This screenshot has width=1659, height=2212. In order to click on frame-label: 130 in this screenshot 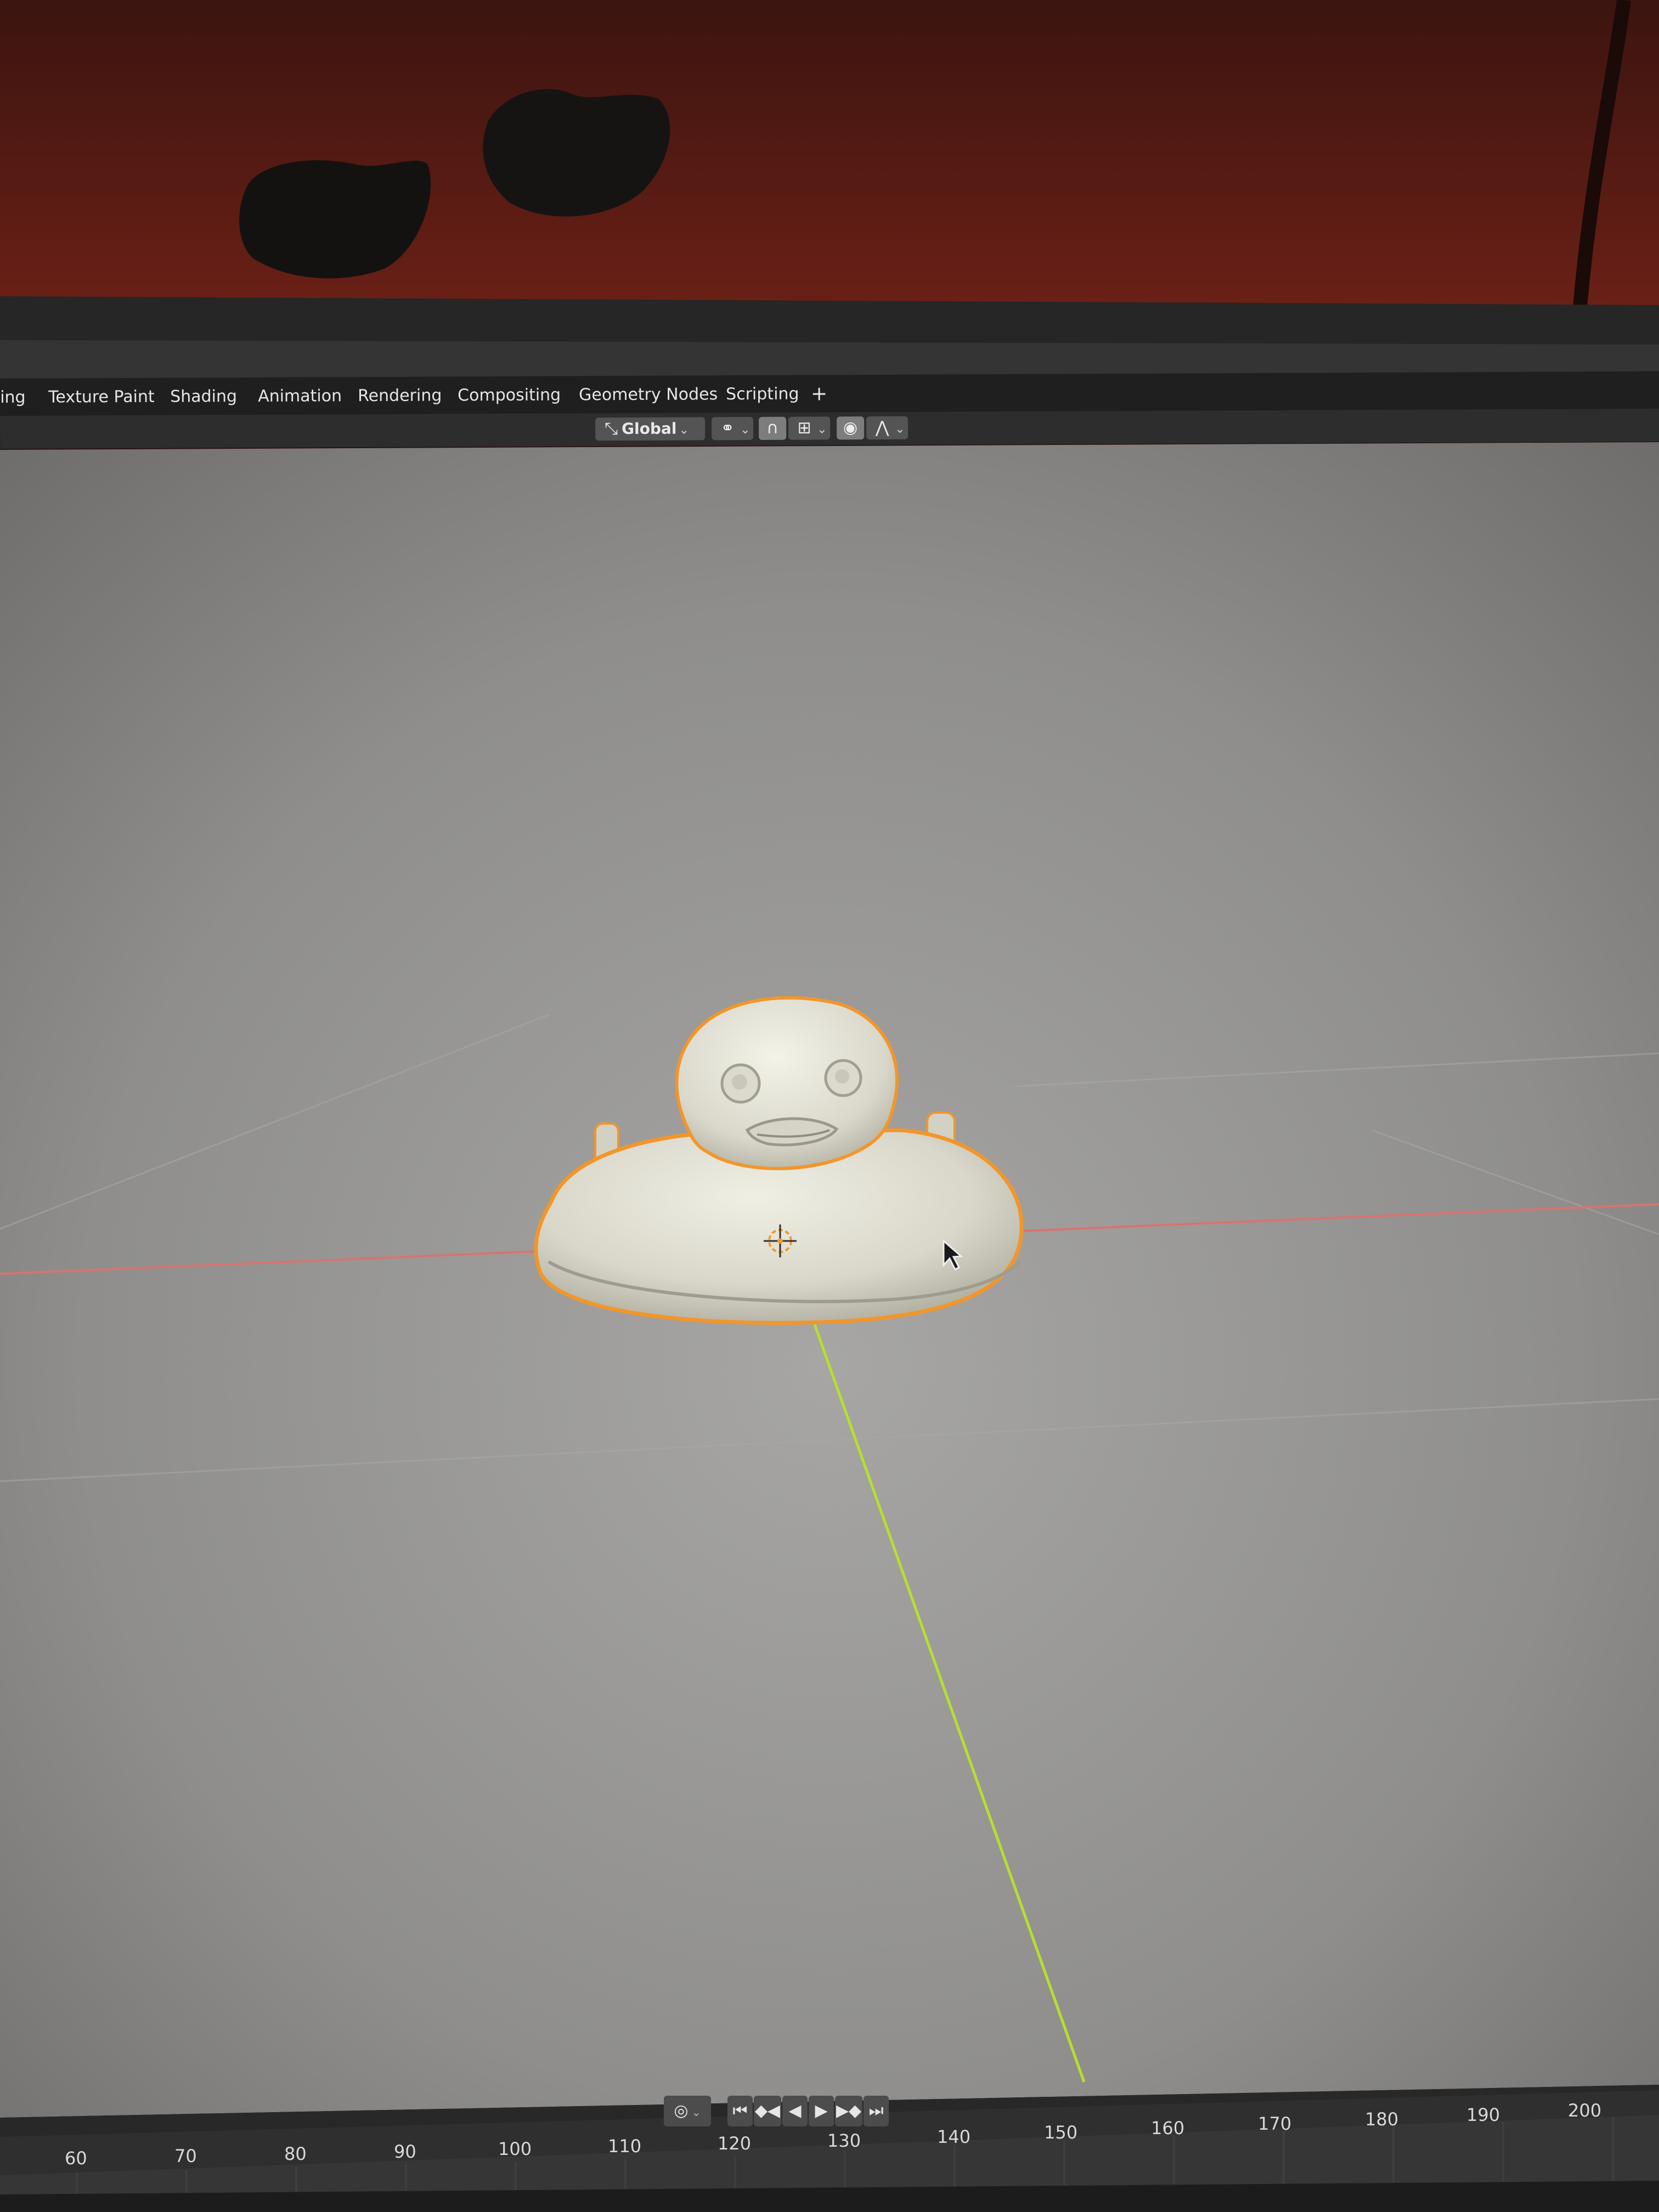, I will do `click(844, 2140)`.